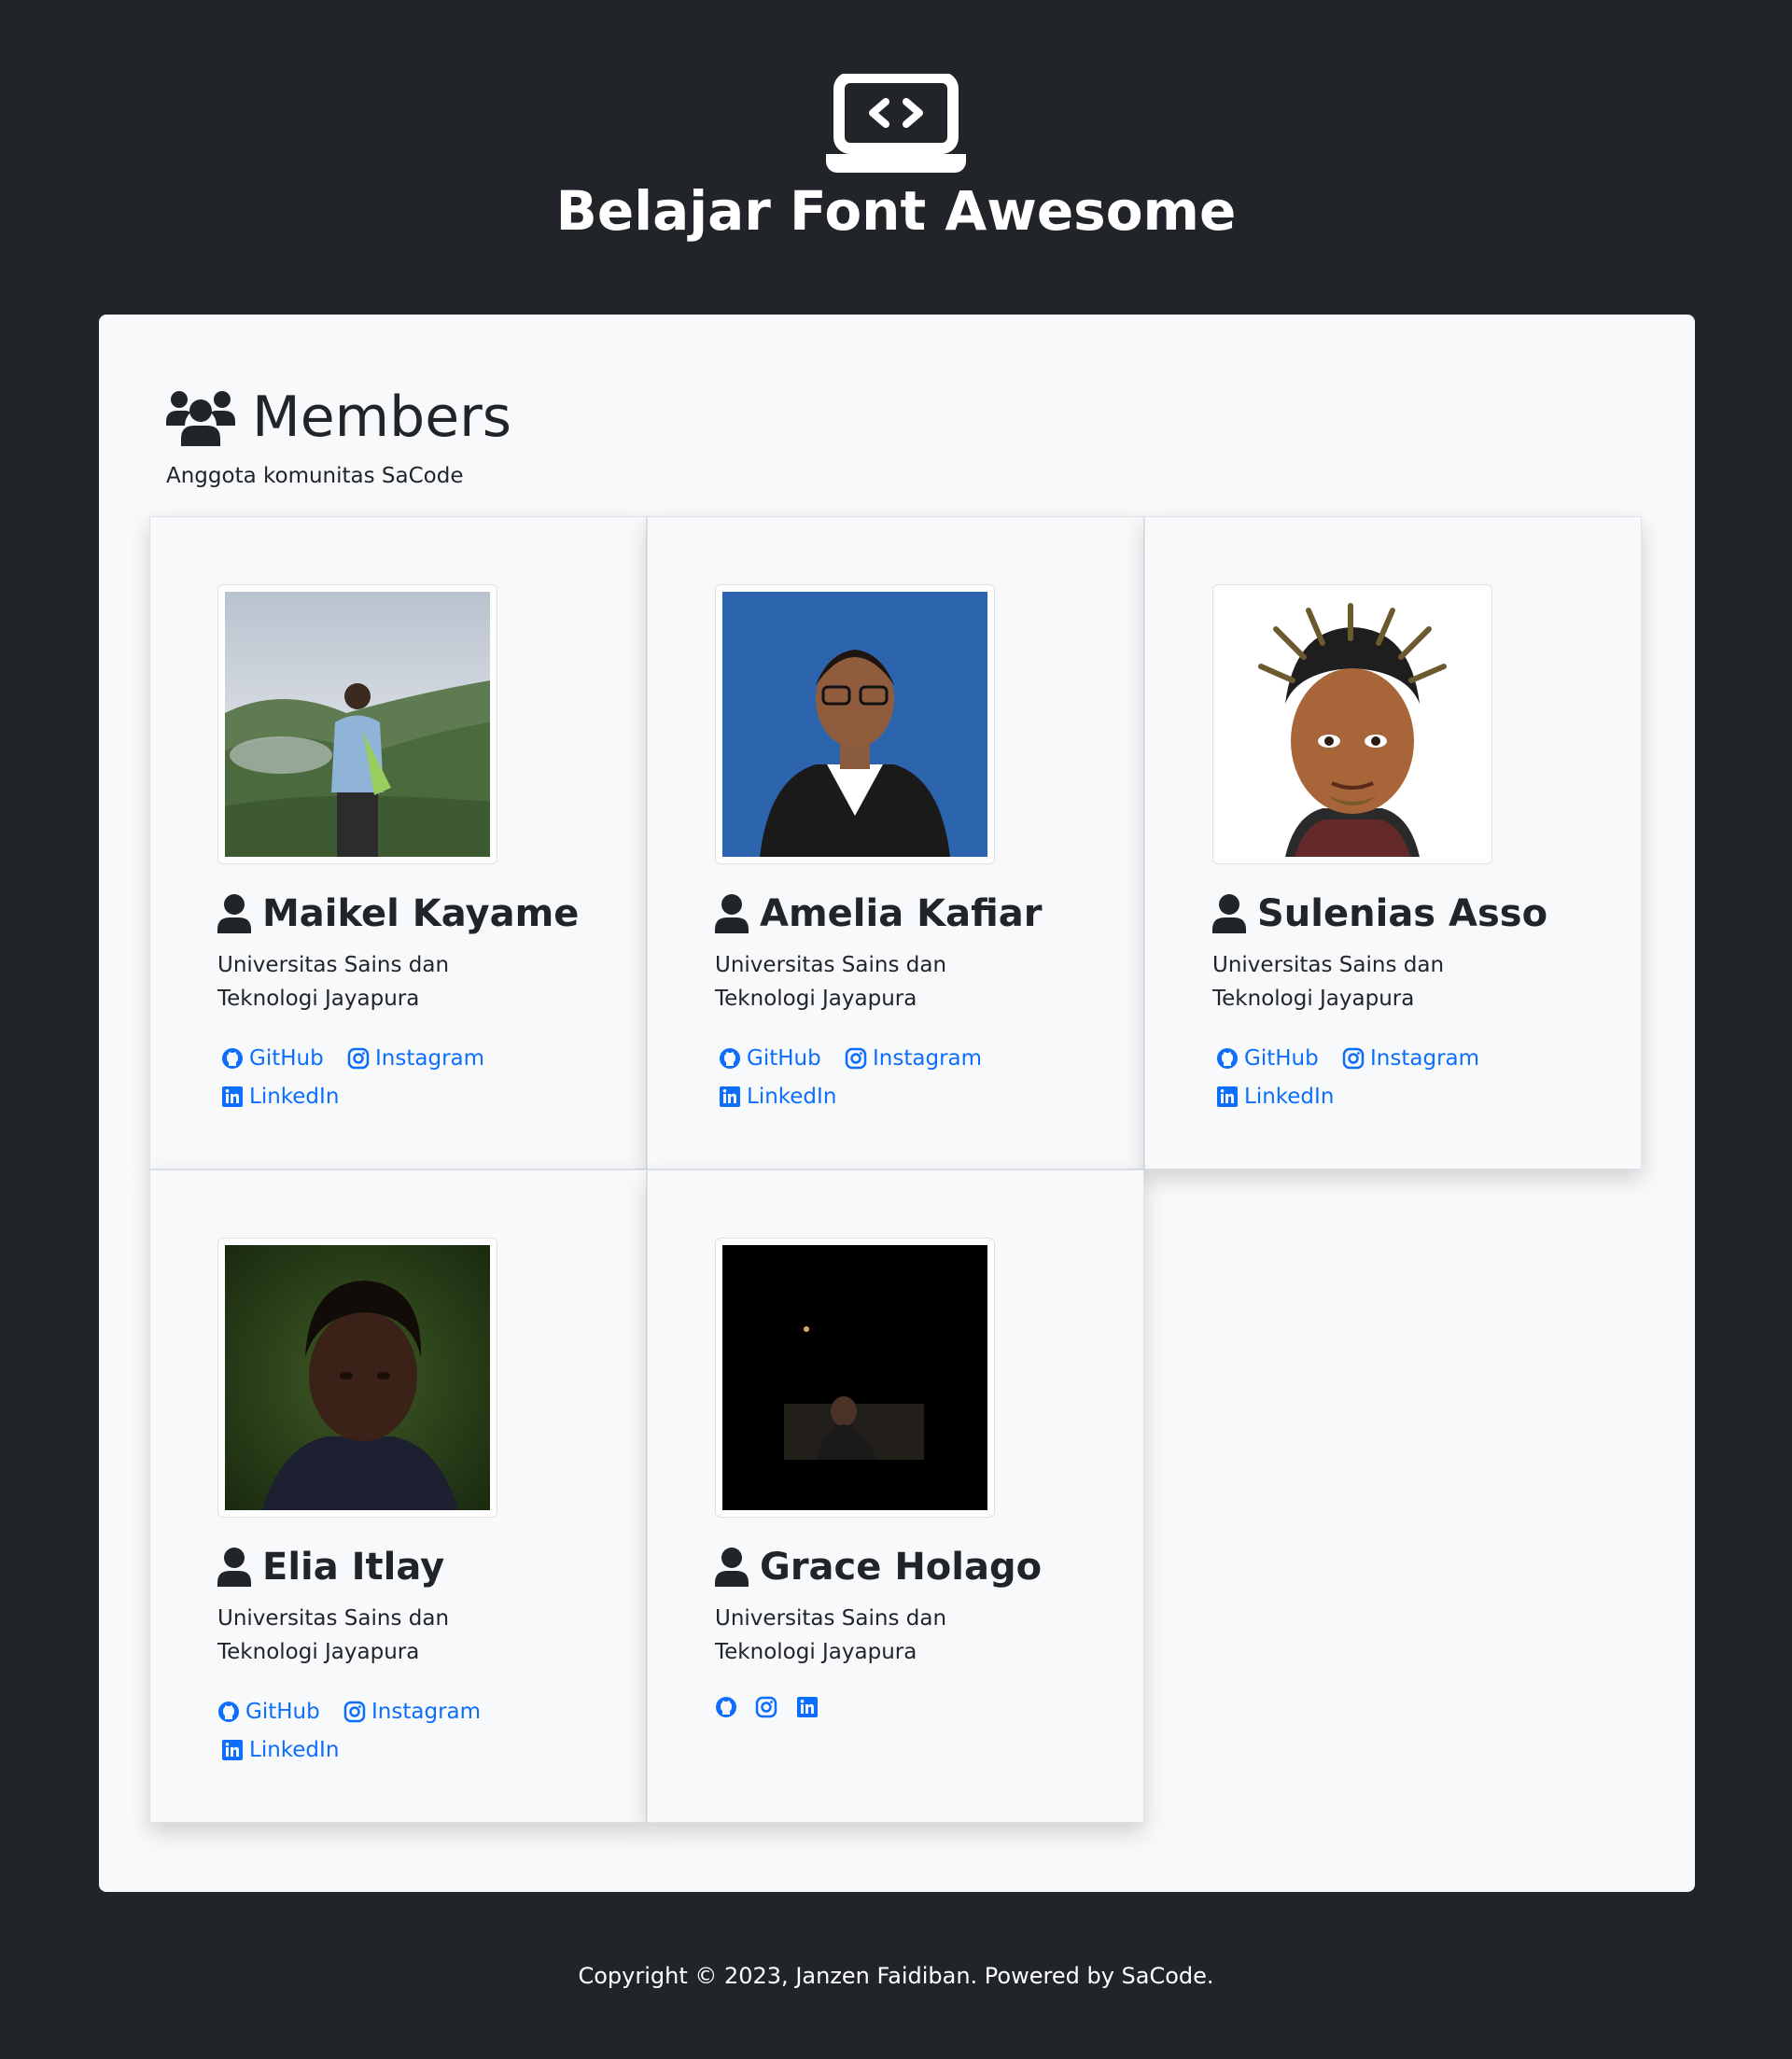  I want to click on member-name: Amelia Kafiar, so click(901, 913).